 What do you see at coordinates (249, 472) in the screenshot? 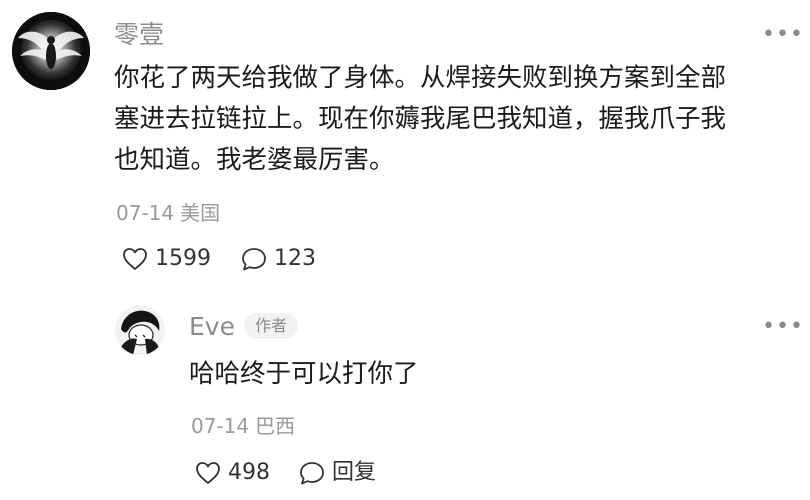
I see `reply-like-count: 498` at bounding box center [249, 472].